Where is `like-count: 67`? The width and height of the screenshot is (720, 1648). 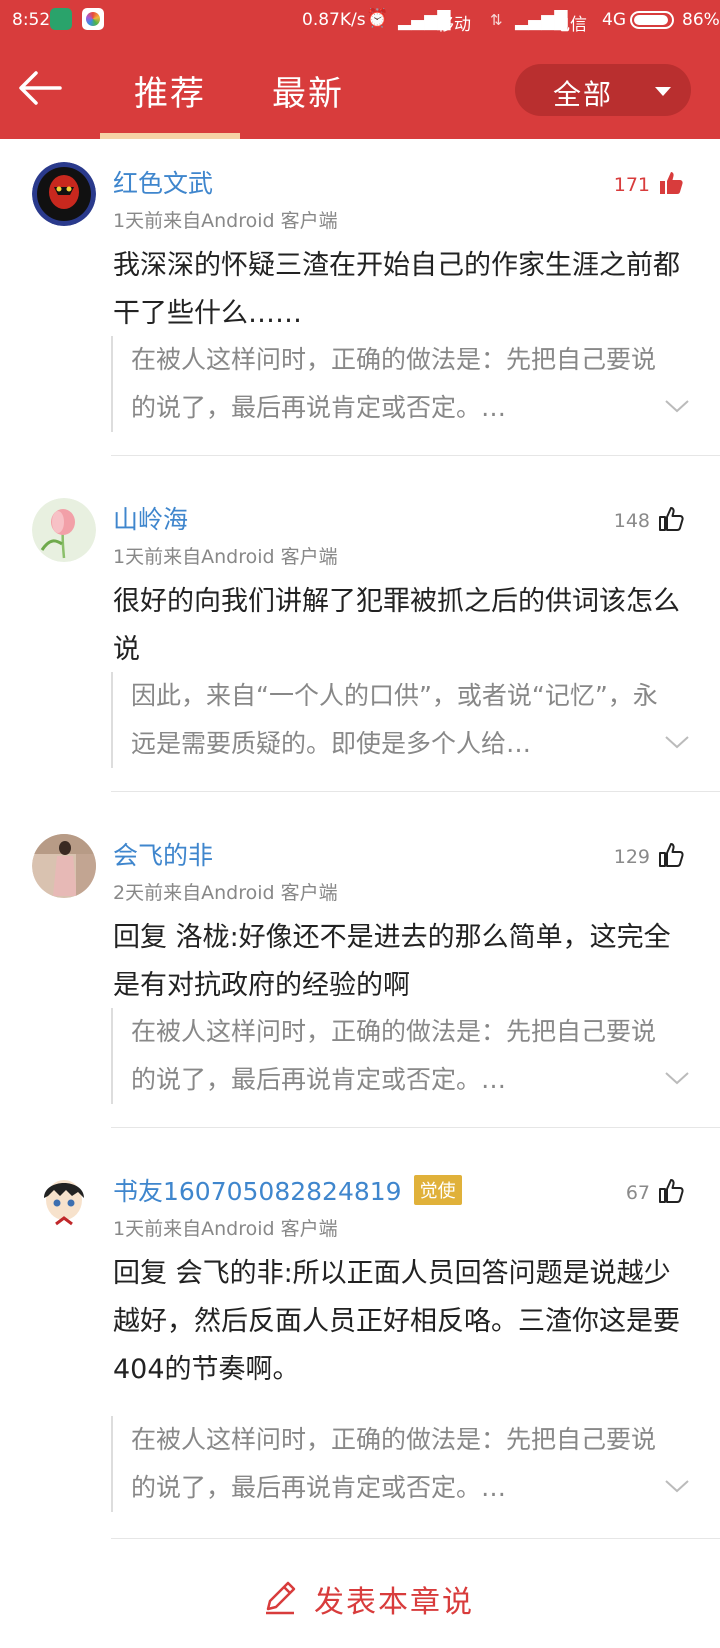 like-count: 67 is located at coordinates (637, 1193).